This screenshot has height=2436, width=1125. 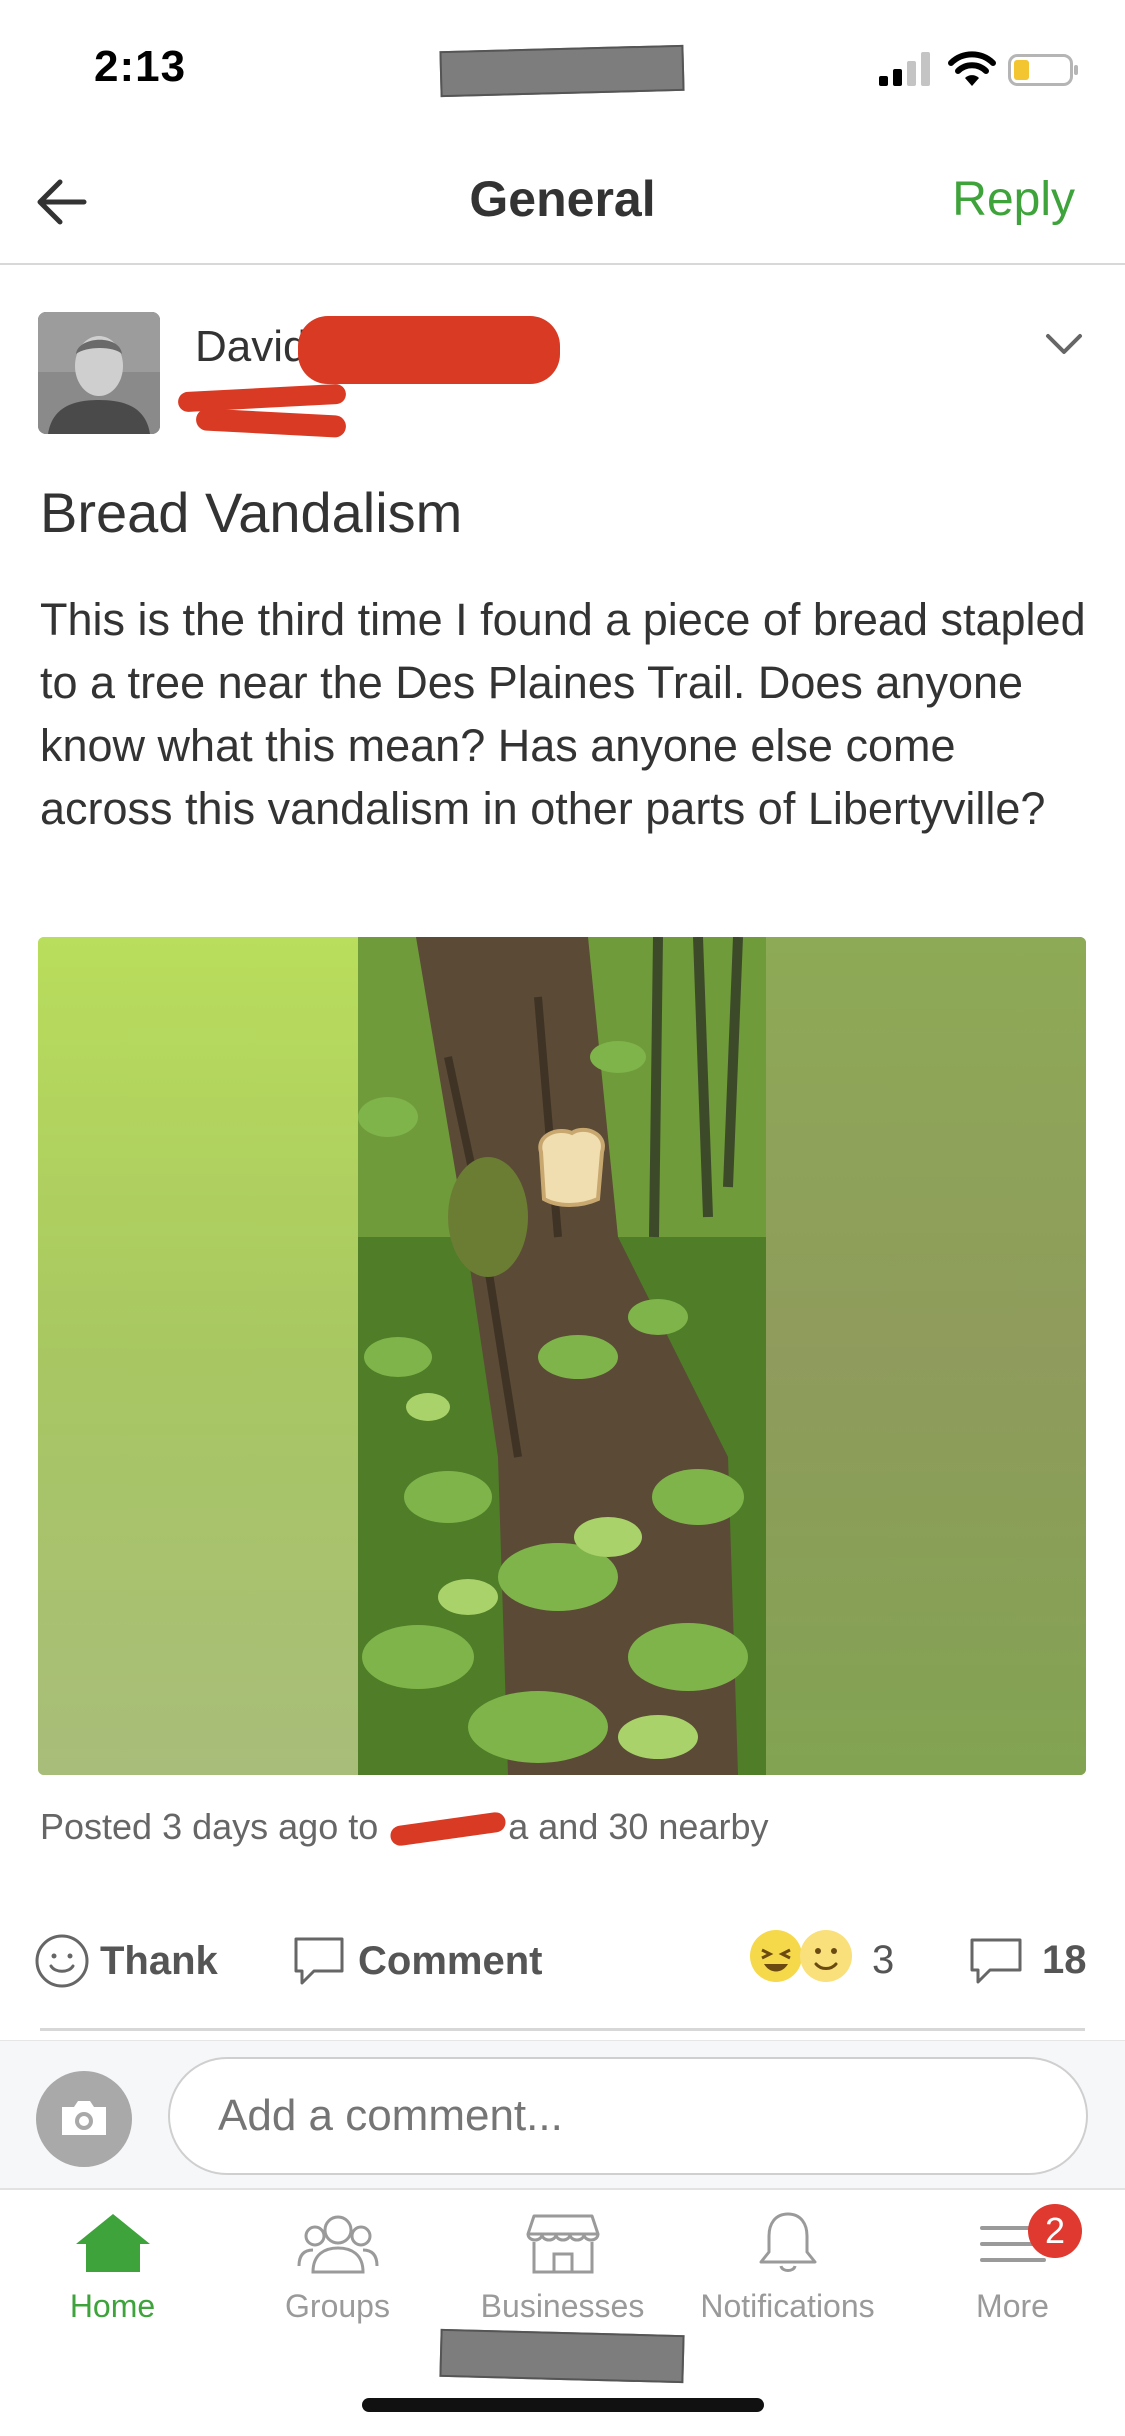 What do you see at coordinates (198, 1356) in the screenshot?
I see `photo-blur-left` at bounding box center [198, 1356].